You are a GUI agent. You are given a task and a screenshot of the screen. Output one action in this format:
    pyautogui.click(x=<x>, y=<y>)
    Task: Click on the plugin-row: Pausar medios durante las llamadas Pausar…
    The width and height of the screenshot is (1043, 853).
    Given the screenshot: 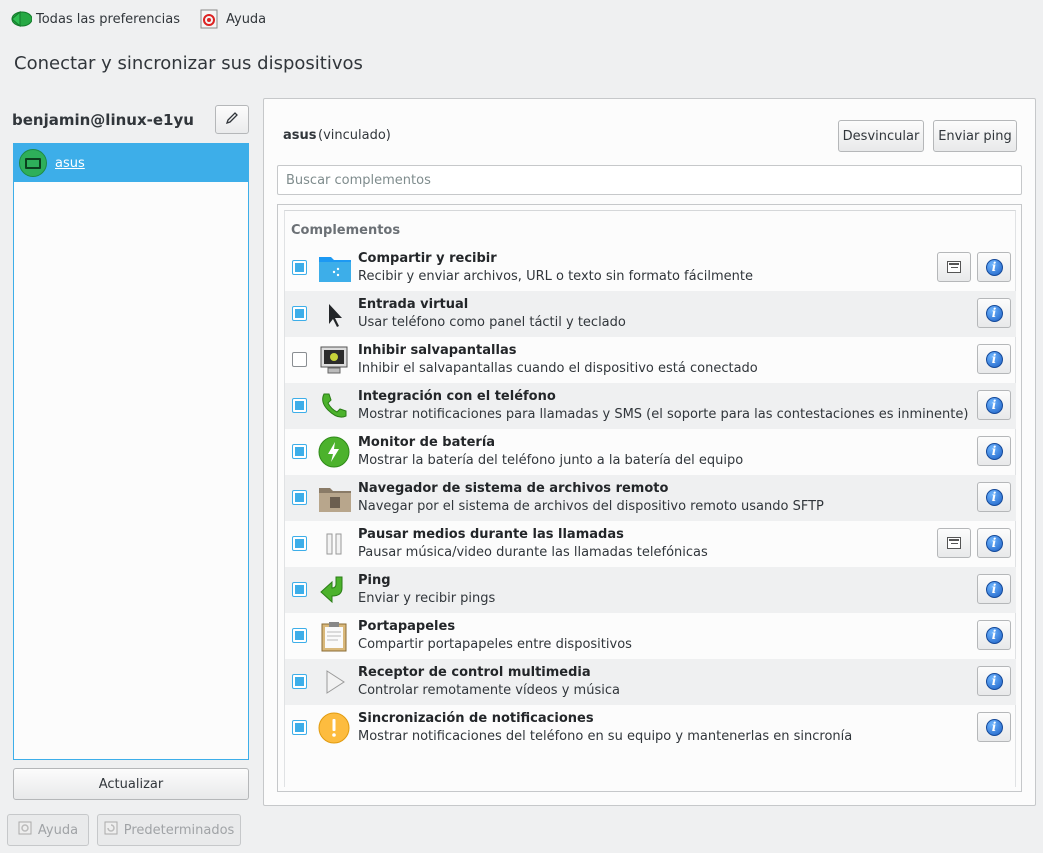 What is the action you would take?
    pyautogui.click(x=650, y=544)
    